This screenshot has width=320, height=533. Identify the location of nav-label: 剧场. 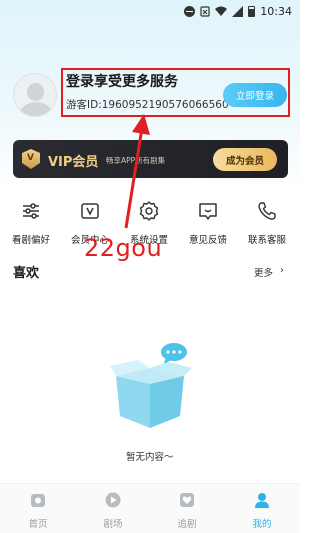
(113, 524).